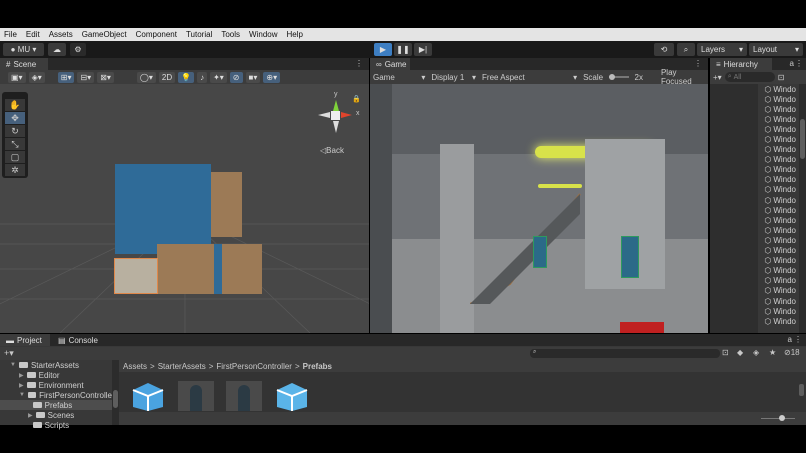  What do you see at coordinates (15, 105) in the screenshot?
I see `hand-tool: ✋` at bounding box center [15, 105].